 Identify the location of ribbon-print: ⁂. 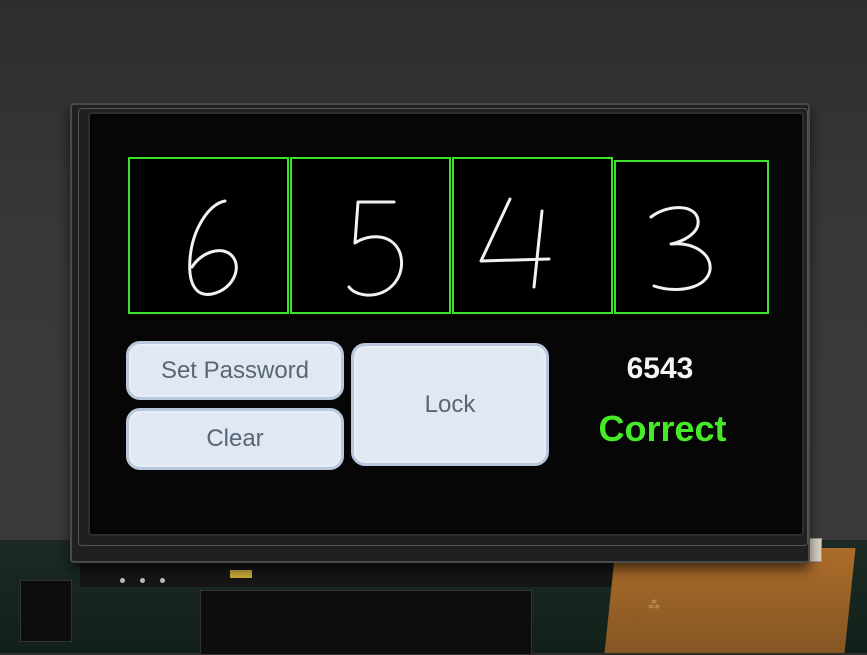
(654, 605).